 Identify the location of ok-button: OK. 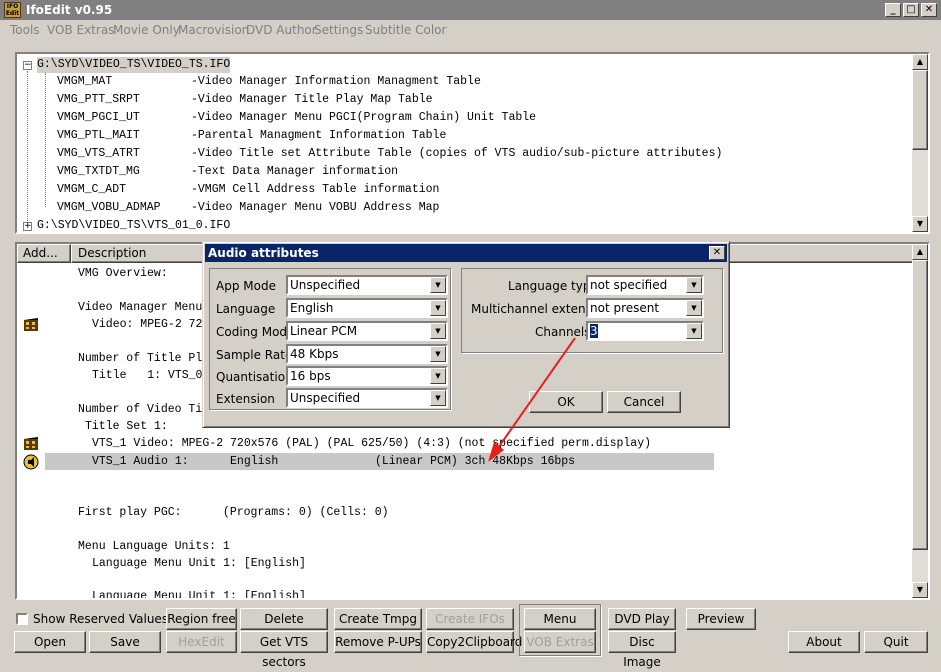
(566, 402).